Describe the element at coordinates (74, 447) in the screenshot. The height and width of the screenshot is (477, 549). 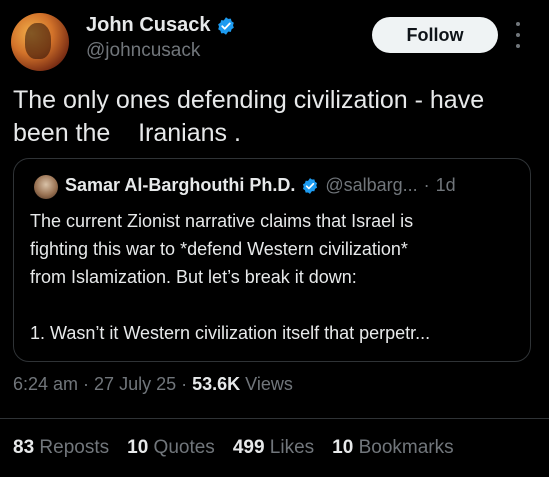
I see `reposts-label: Reposts` at that location.